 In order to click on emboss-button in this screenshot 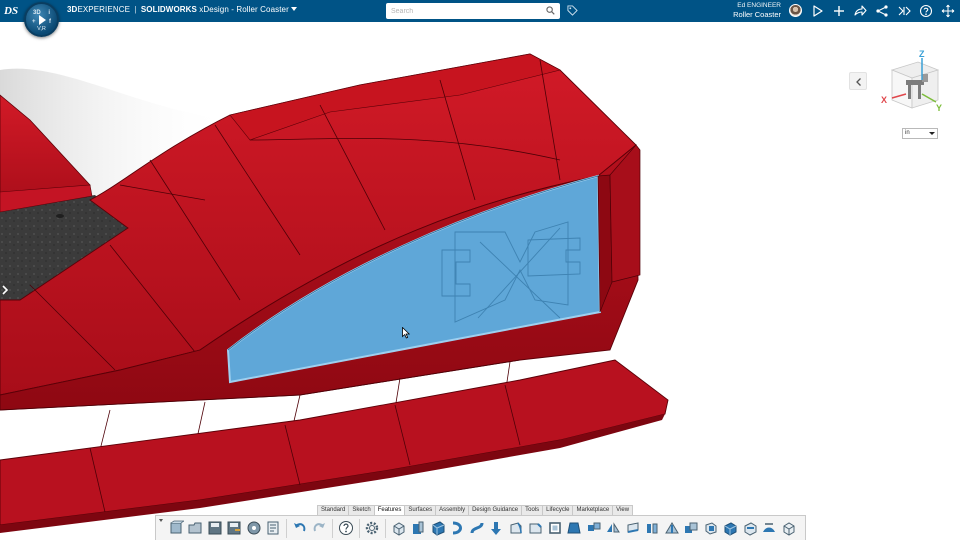, I will do `click(769, 528)`.